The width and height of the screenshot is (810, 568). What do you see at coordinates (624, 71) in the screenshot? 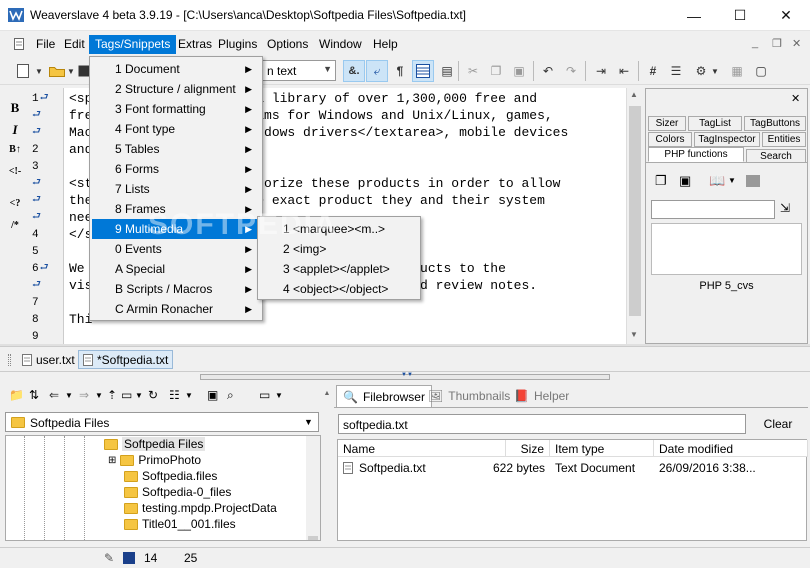
I see `outdent-icon: ⇤` at bounding box center [624, 71].